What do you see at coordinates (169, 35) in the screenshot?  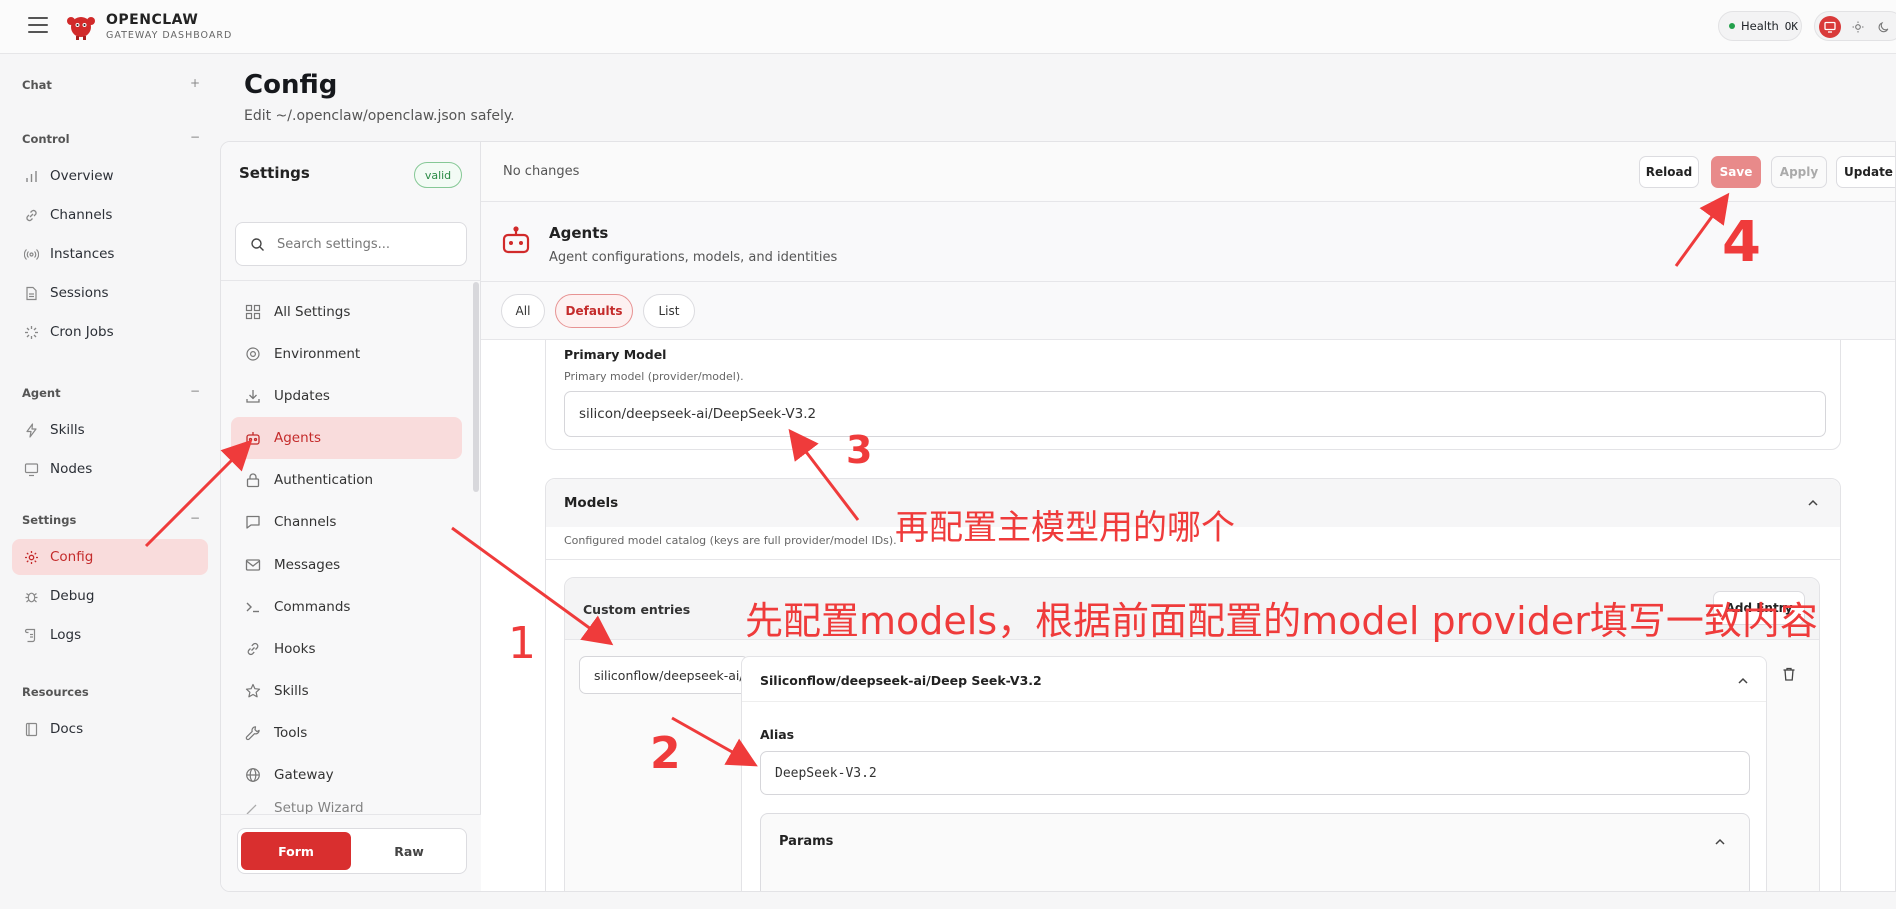 I see `app-subtitle: GATEWAY DASHBOARD` at bounding box center [169, 35].